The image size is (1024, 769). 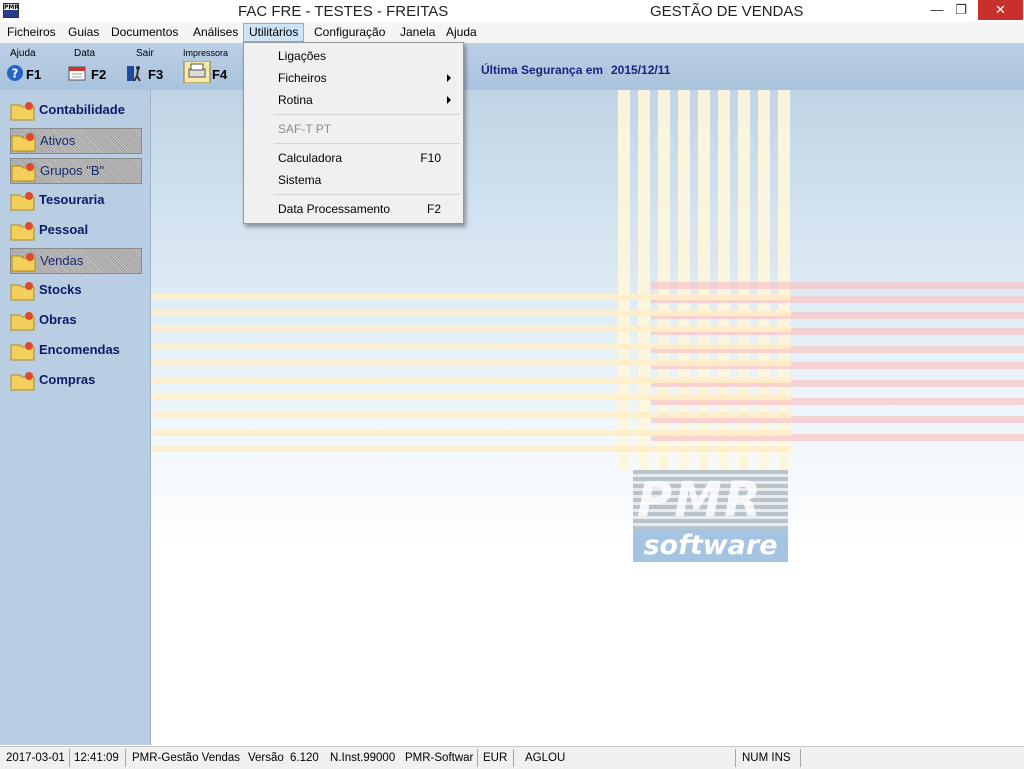 What do you see at coordinates (766, 758) in the screenshot?
I see `status-keys: NUM INS` at bounding box center [766, 758].